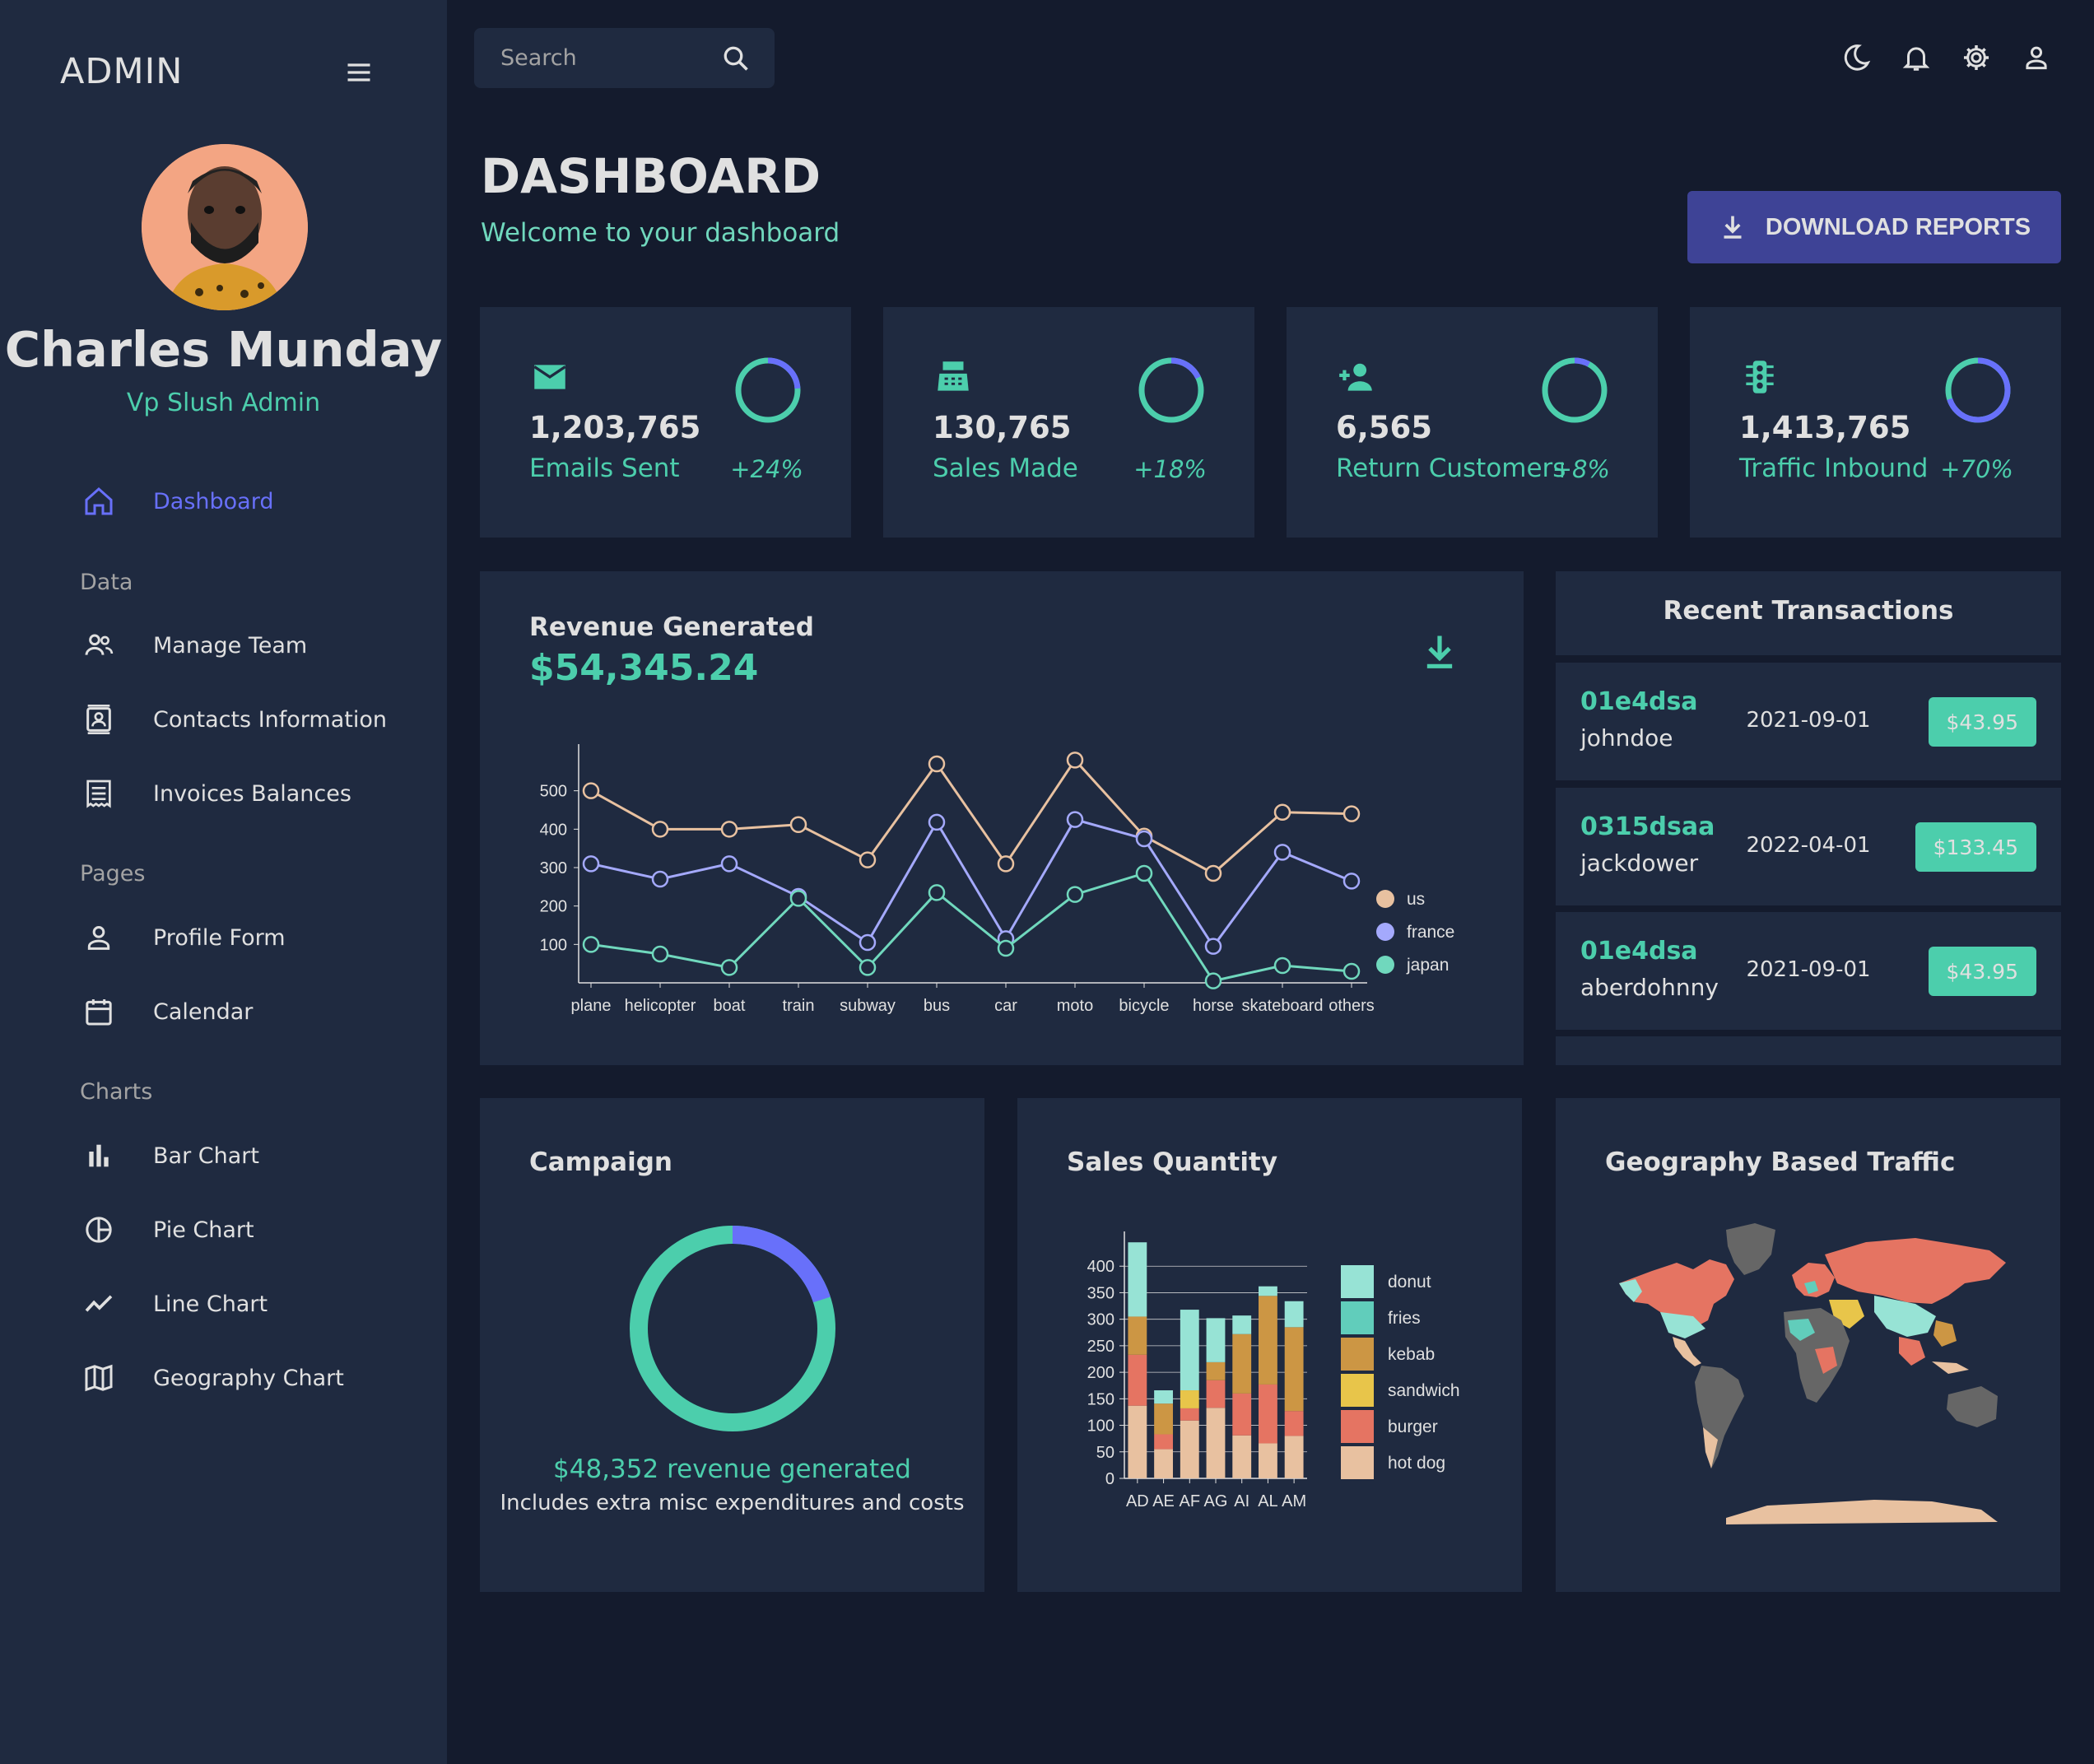 Image resolution: width=2094 pixels, height=1764 pixels. I want to click on stat-increase: +18%, so click(1170, 469).